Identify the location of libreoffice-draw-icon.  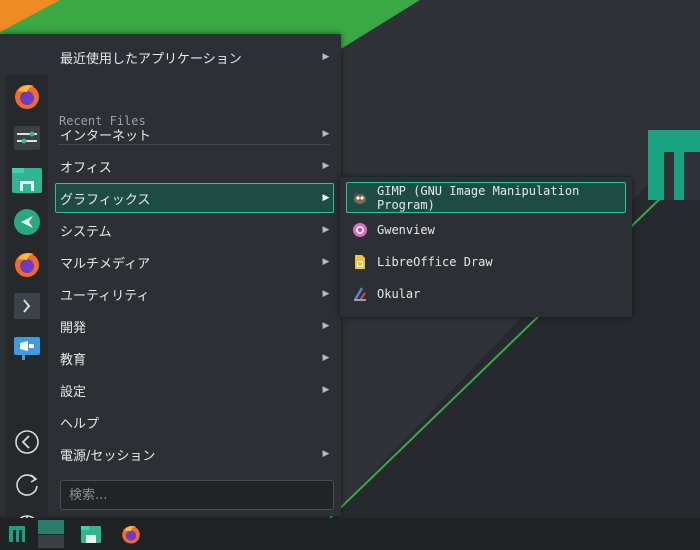
(360, 262).